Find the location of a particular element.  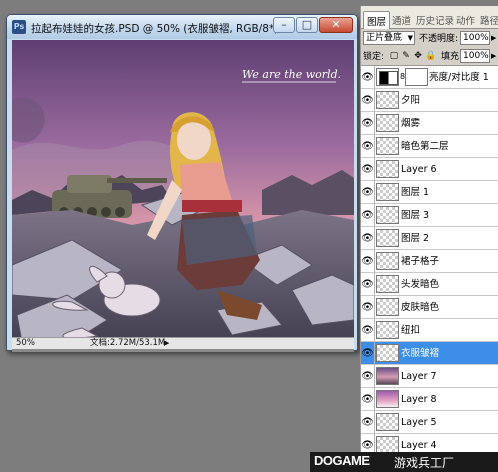

layer-row: 👁 皮肤暗色 is located at coordinates (429, 307).